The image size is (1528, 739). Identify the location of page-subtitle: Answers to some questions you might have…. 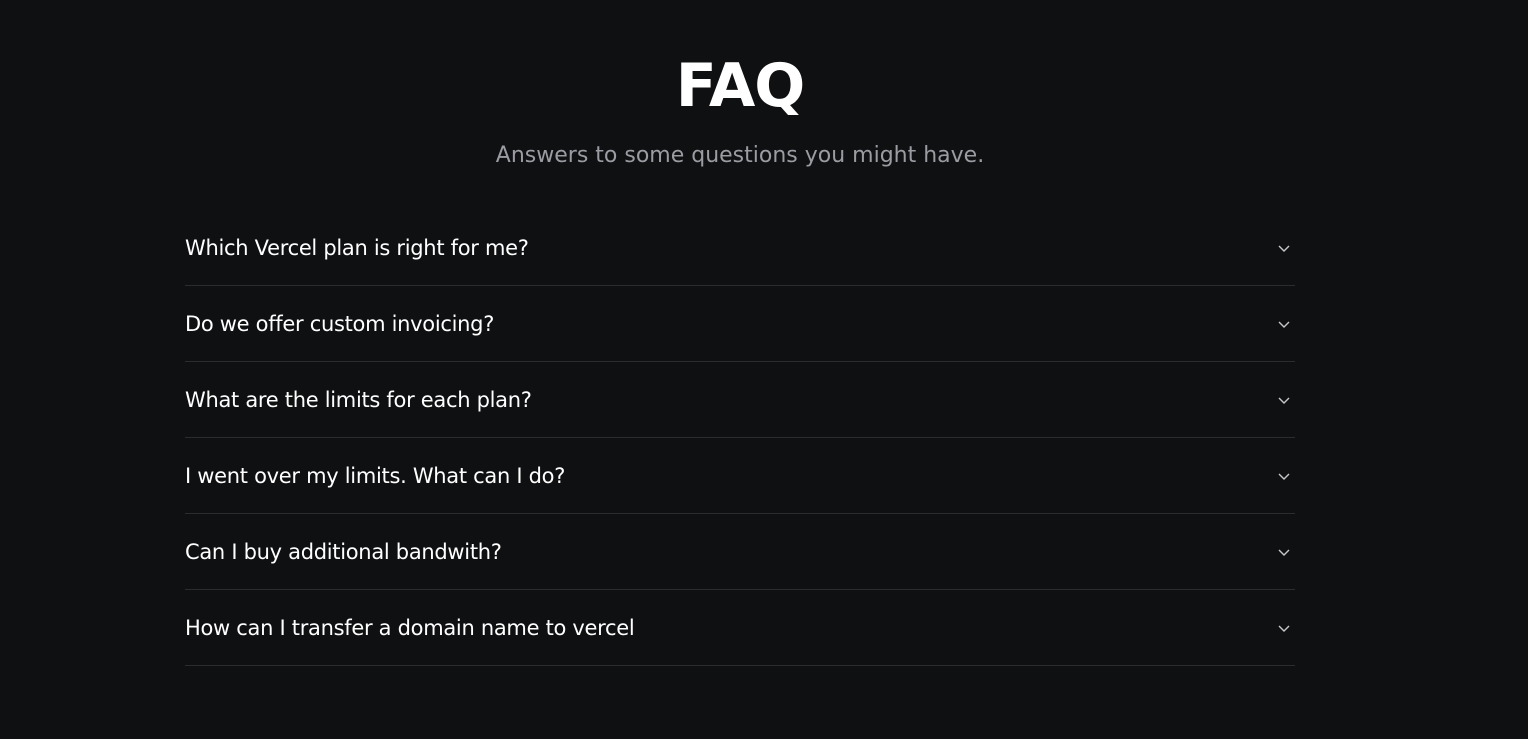
(740, 155).